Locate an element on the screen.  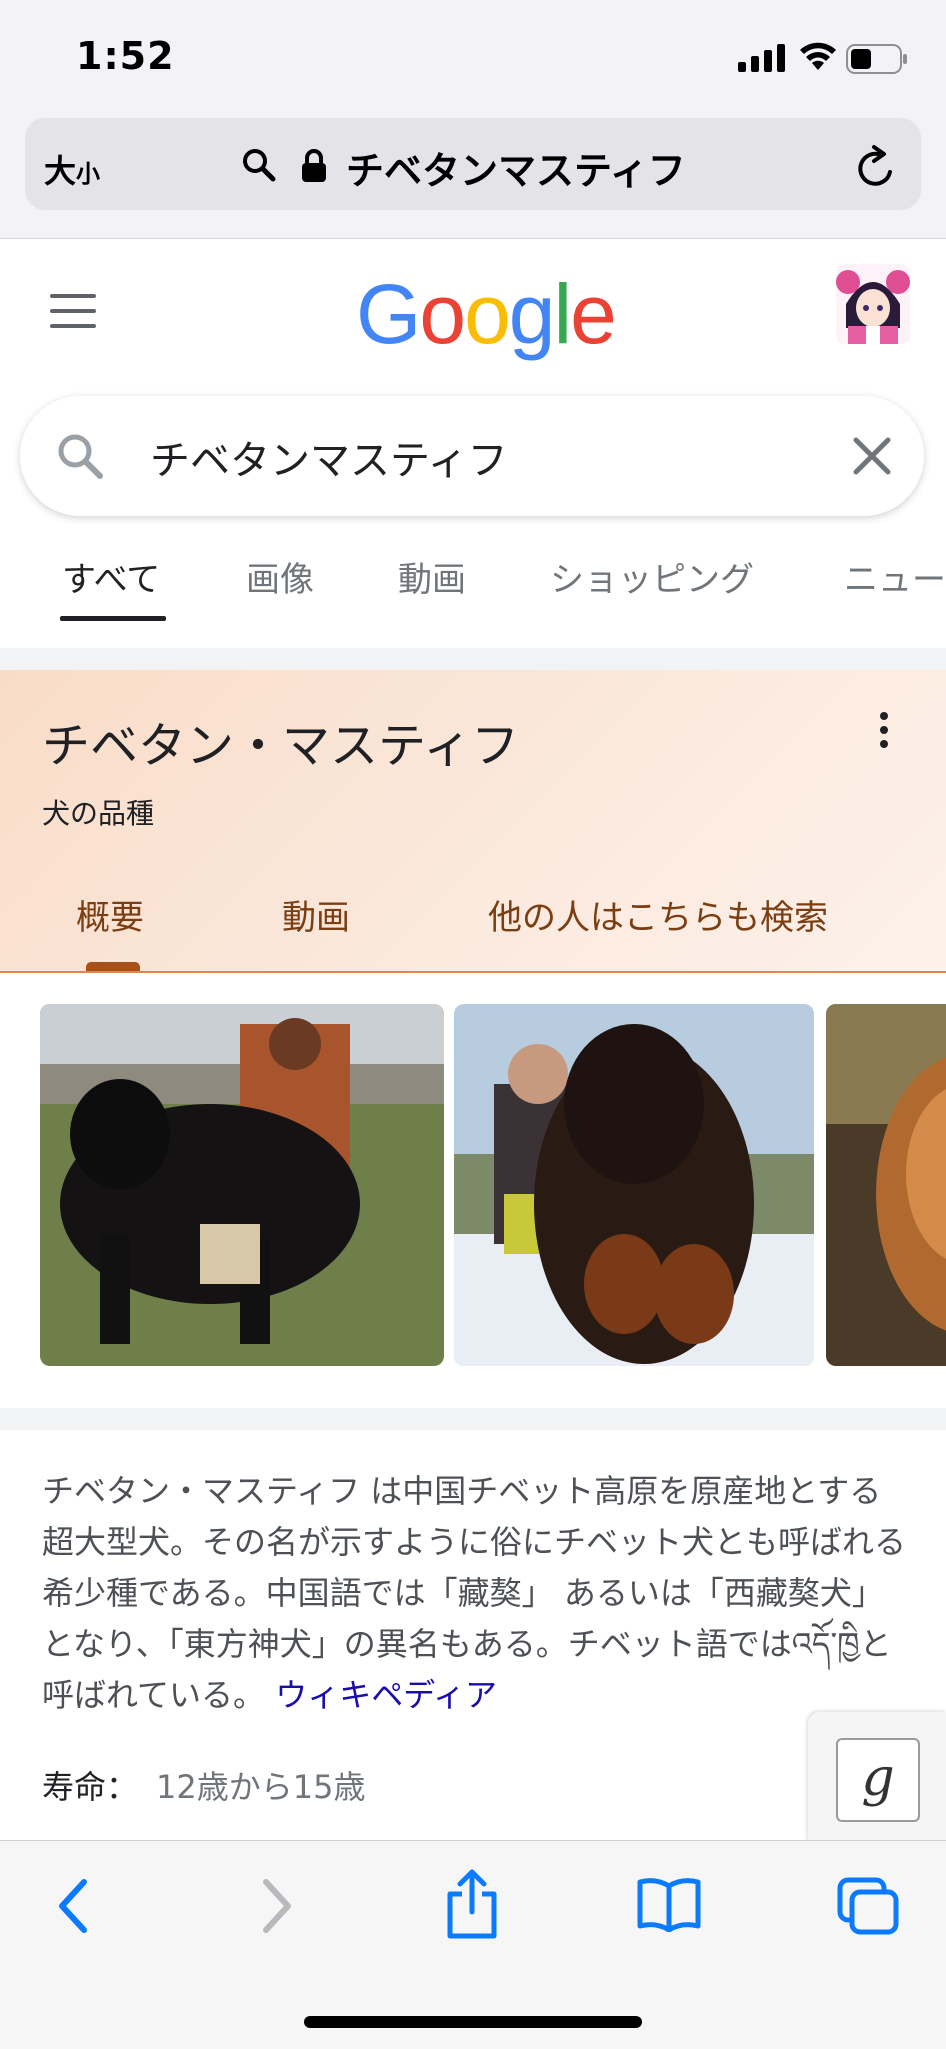
wikipedia-link: ウィキペディア is located at coordinates (386, 1695).